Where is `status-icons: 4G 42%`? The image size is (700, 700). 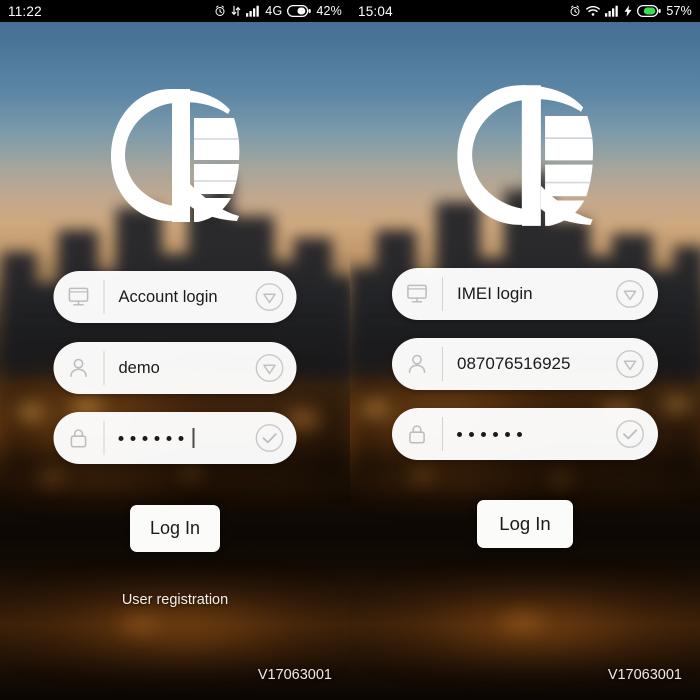
status-icons: 4G 42% is located at coordinates (278, 11).